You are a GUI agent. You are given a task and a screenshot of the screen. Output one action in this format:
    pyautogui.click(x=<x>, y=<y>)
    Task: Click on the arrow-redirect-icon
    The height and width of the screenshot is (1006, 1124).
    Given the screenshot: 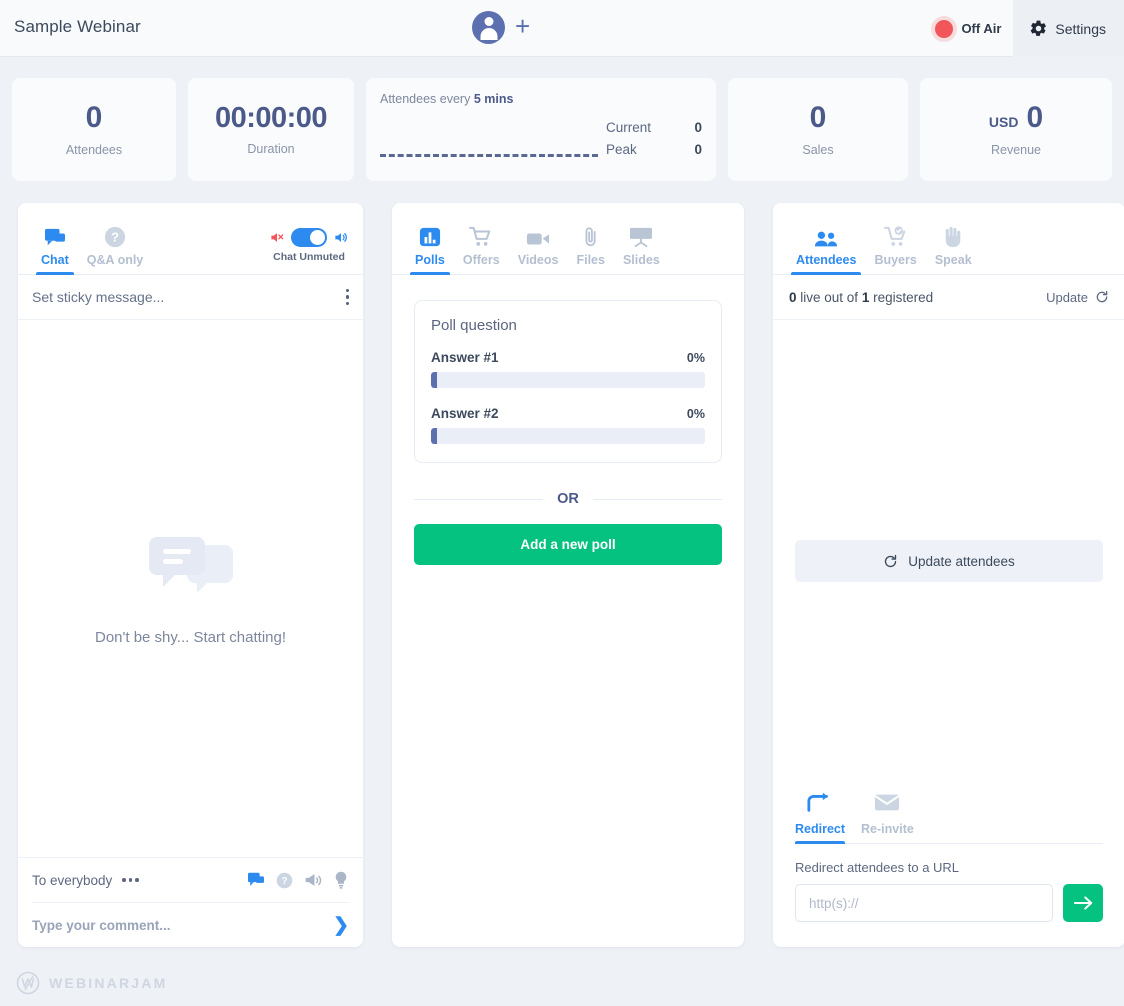 What is the action you would take?
    pyautogui.click(x=820, y=804)
    